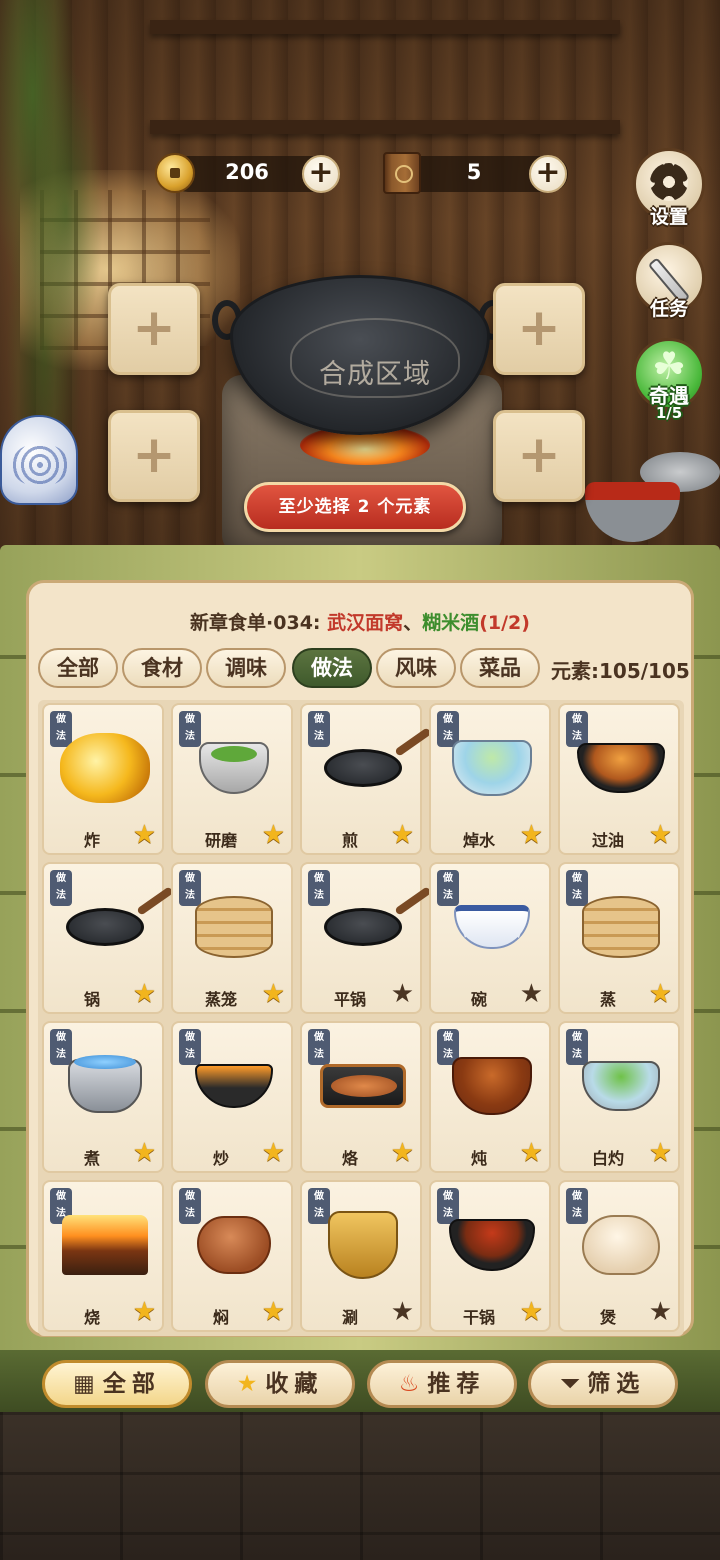 Image resolution: width=720 pixels, height=1560 pixels. What do you see at coordinates (363, 1244) in the screenshot?
I see `hot-pot-icon-shape` at bounding box center [363, 1244].